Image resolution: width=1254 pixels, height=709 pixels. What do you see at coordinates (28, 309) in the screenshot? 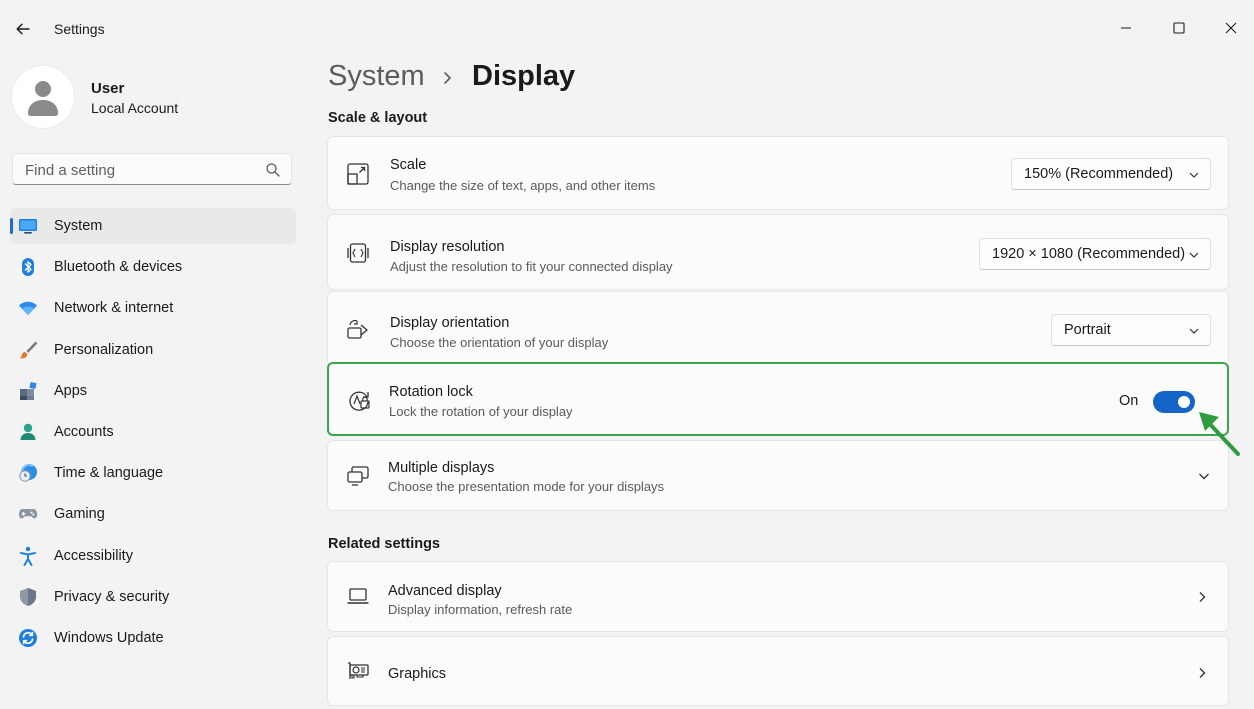
I see `wifi-icon` at bounding box center [28, 309].